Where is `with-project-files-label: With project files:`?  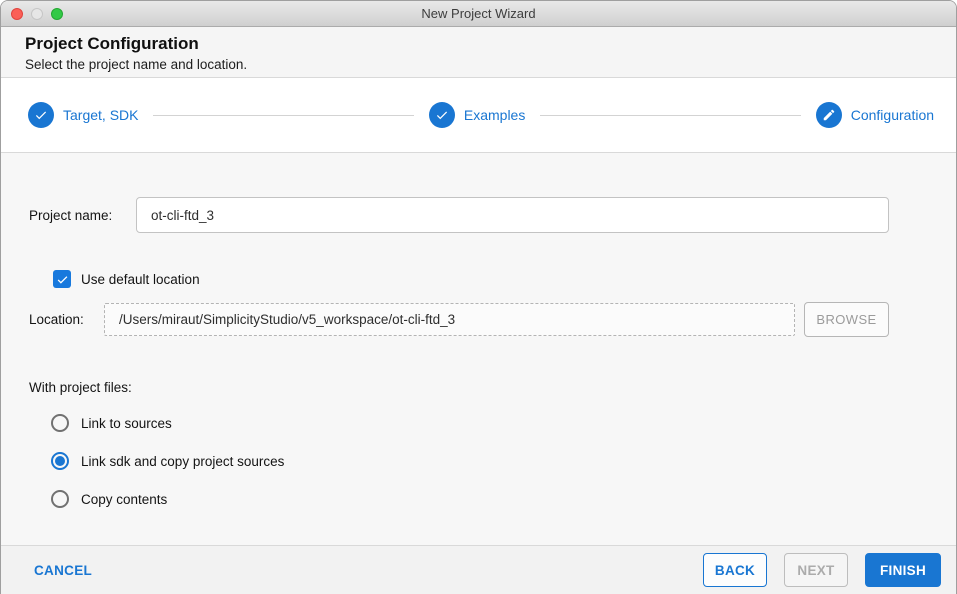 with-project-files-label: With project files: is located at coordinates (80, 387).